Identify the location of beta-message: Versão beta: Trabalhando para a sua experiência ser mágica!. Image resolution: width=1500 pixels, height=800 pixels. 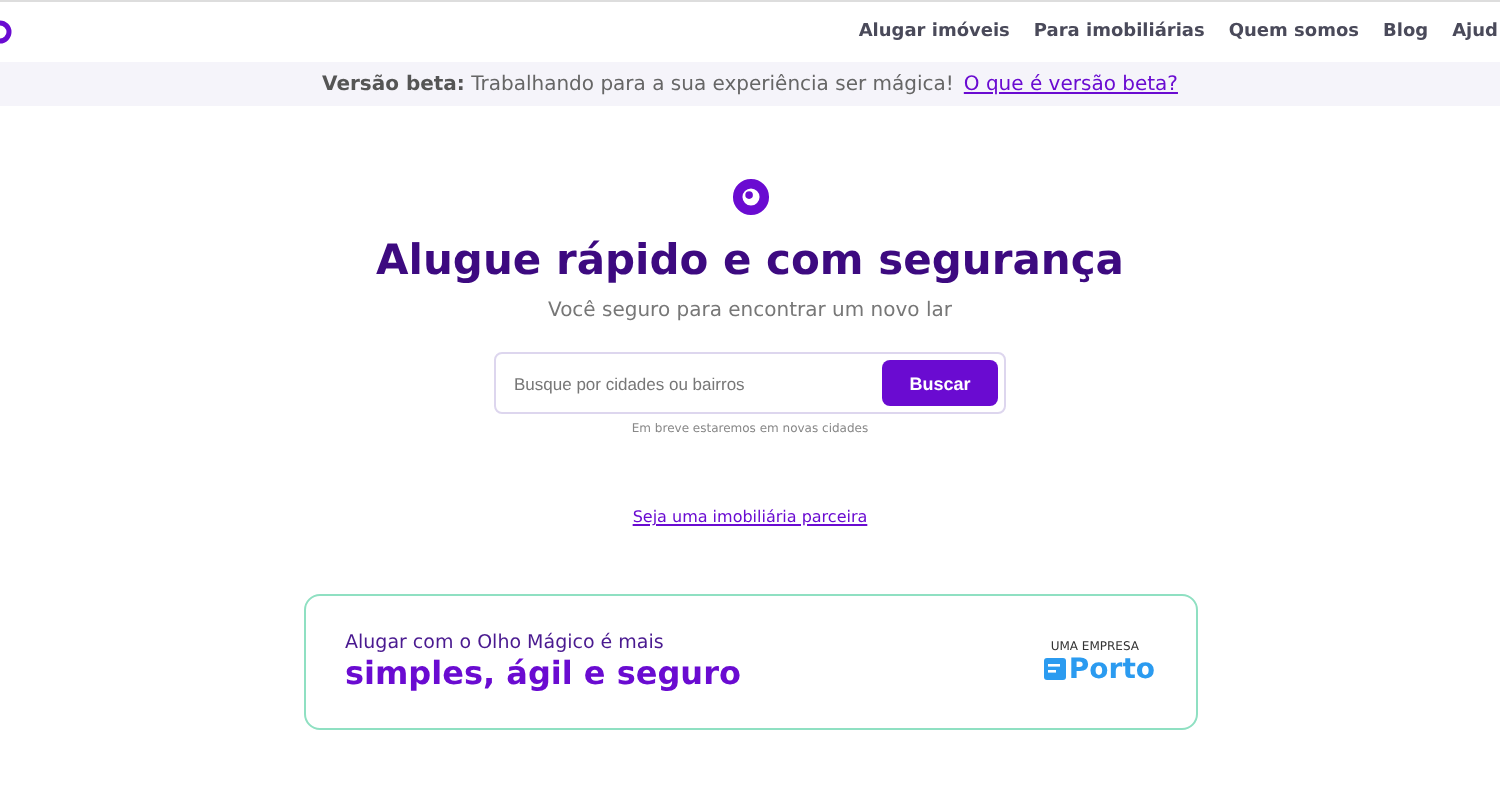
(638, 84).